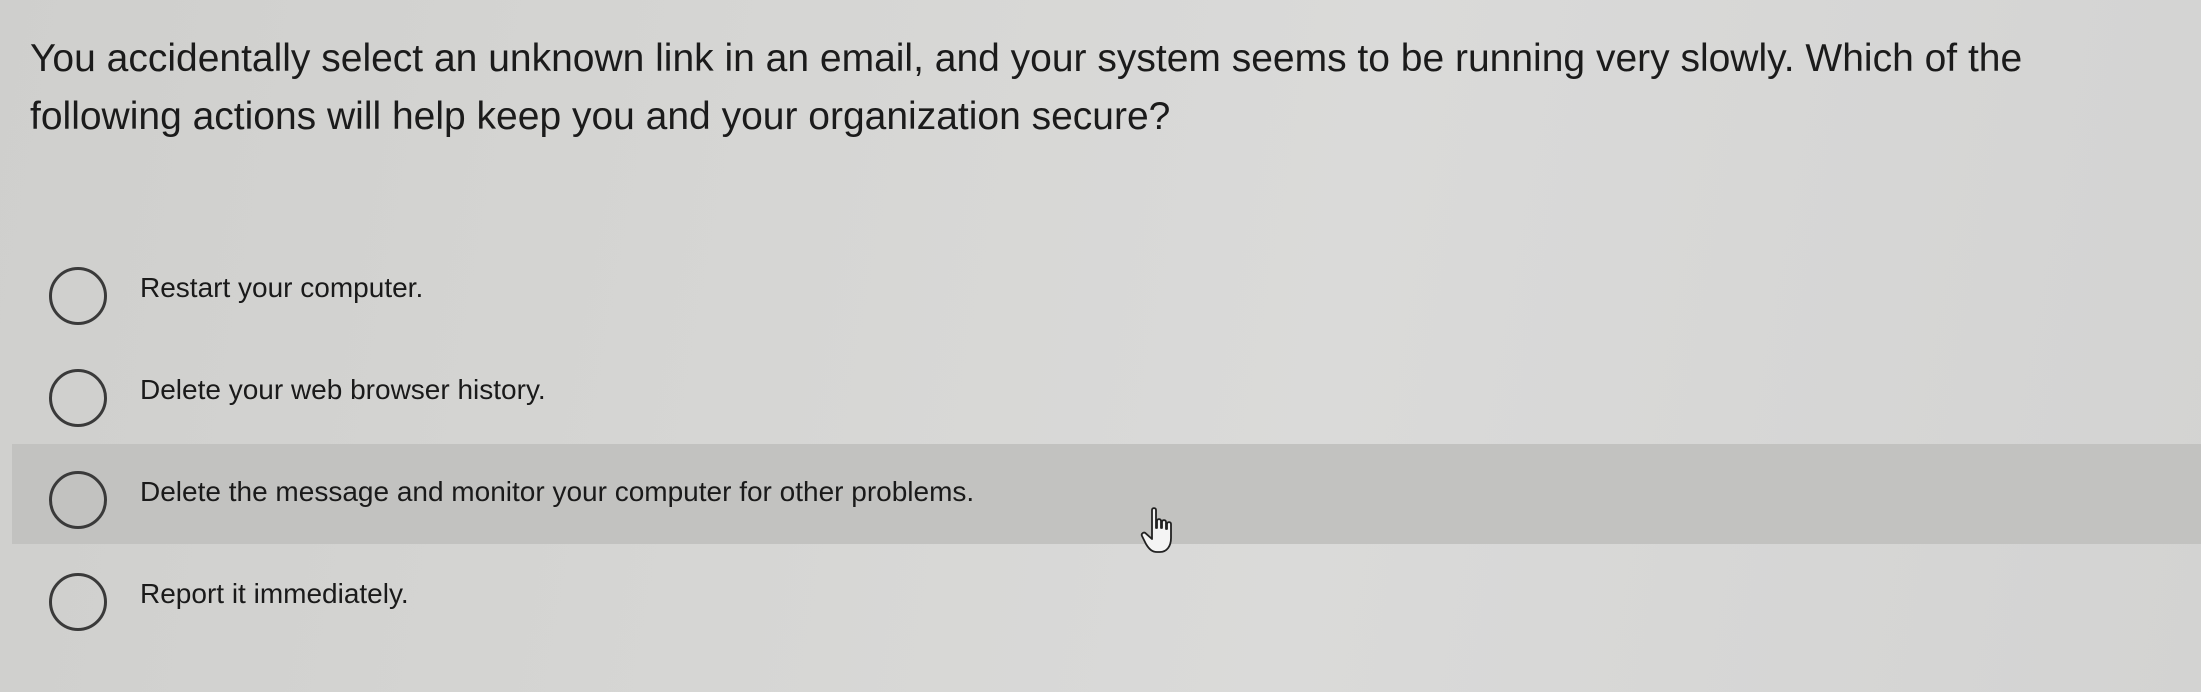  What do you see at coordinates (1106, 392) in the screenshot?
I see `answer-option-2: Delete your web browser history.` at bounding box center [1106, 392].